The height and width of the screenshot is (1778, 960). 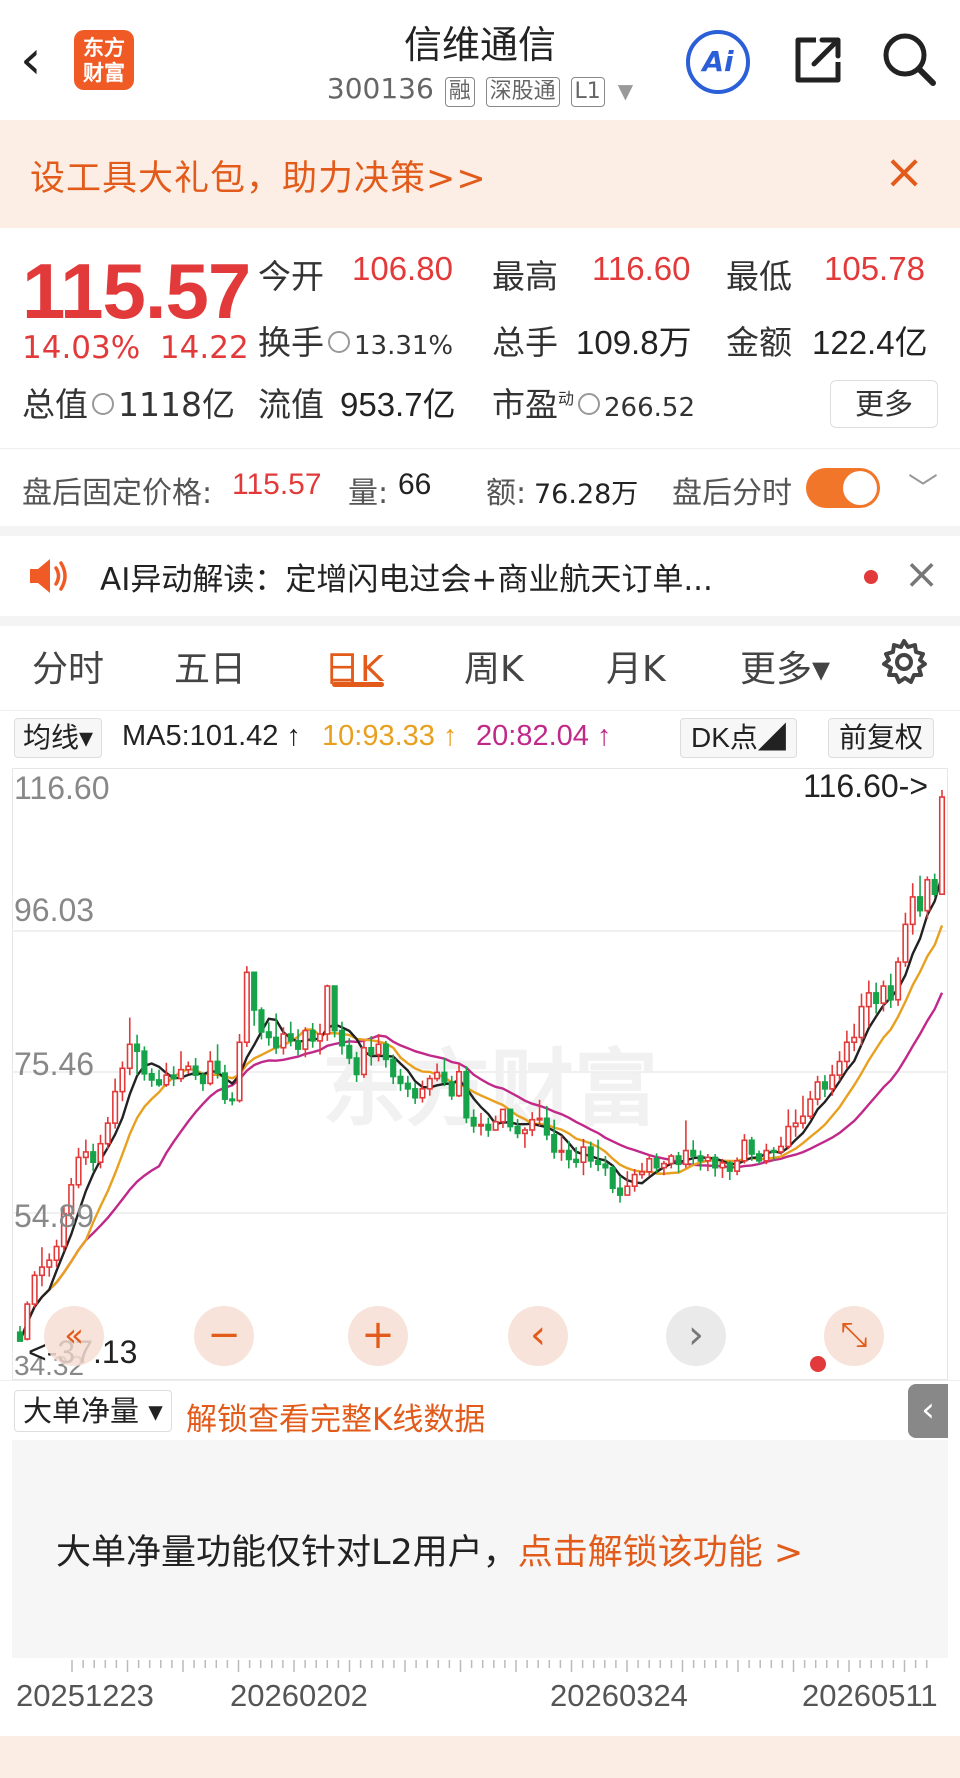 I want to click on promo-banner-text: 设工具大礼包，助力决策>>, so click(x=258, y=175).